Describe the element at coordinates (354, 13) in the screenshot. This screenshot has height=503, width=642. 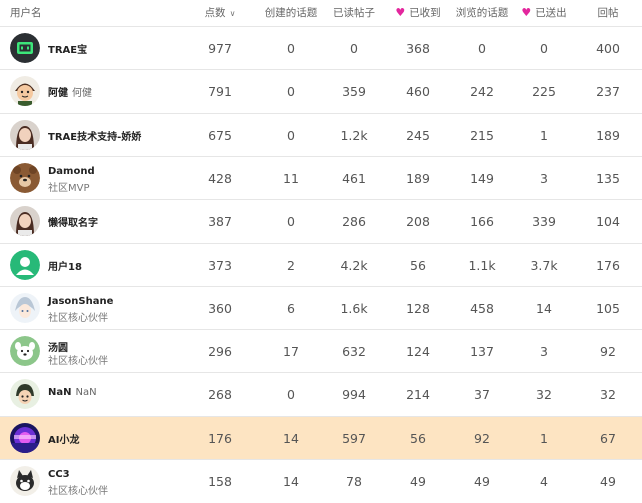
I see `column-header-posts-read: 已读帖子` at that location.